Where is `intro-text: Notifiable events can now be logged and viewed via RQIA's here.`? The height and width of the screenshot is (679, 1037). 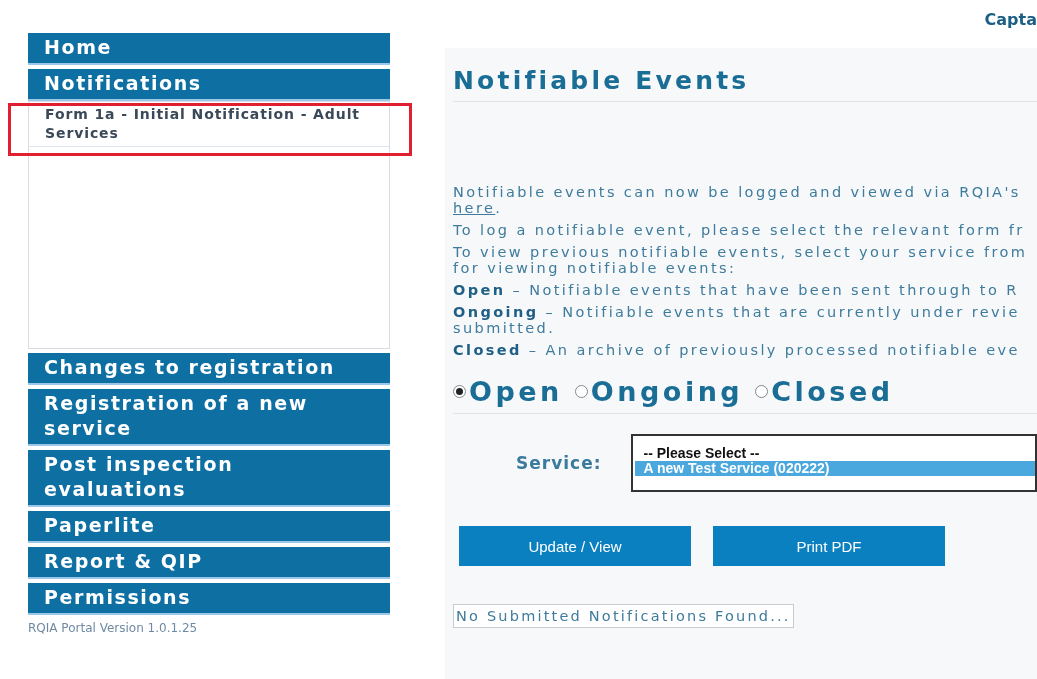 intro-text: Notifiable events can now be logged and viewed via RQIA's here. is located at coordinates (737, 200).